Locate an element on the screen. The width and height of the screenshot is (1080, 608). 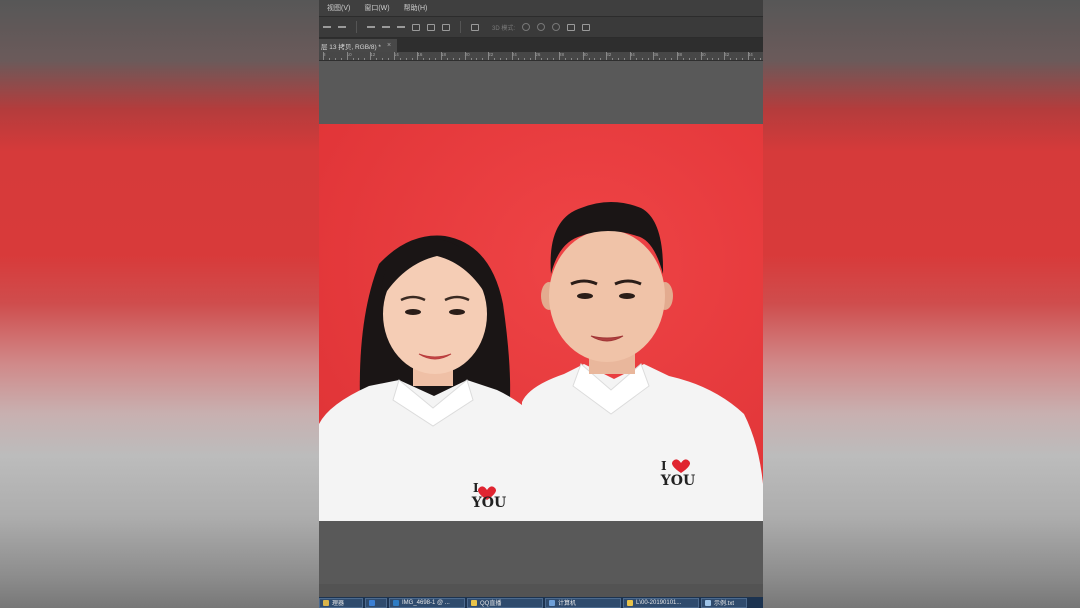
options-bar: 3D 模式: is located at coordinates (541, 27).